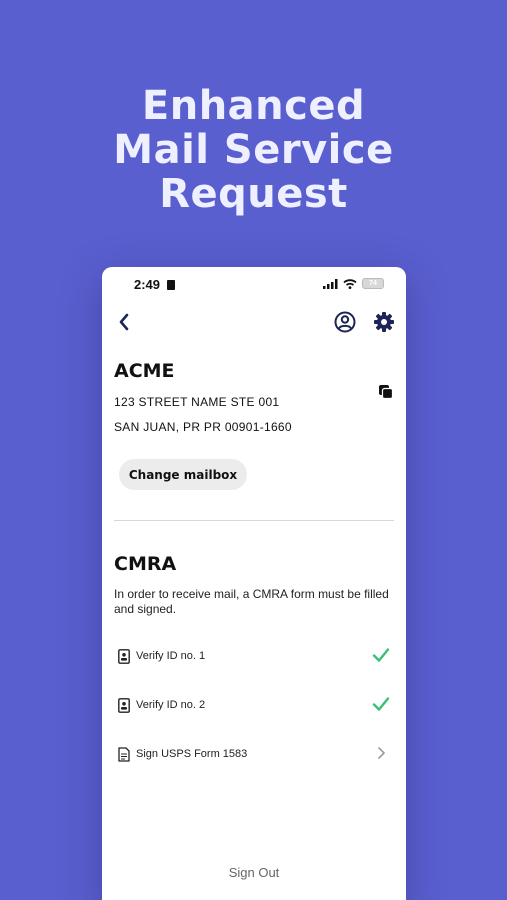 This screenshot has width=507, height=900. I want to click on headline-line-1: Enhanced, so click(253, 106).